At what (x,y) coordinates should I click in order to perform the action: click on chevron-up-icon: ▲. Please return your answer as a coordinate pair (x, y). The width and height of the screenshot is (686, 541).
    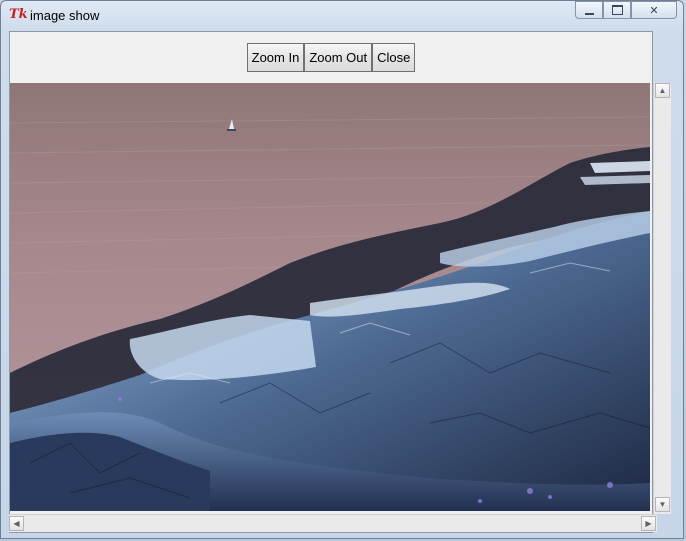
    Looking at the image, I should click on (662, 90).